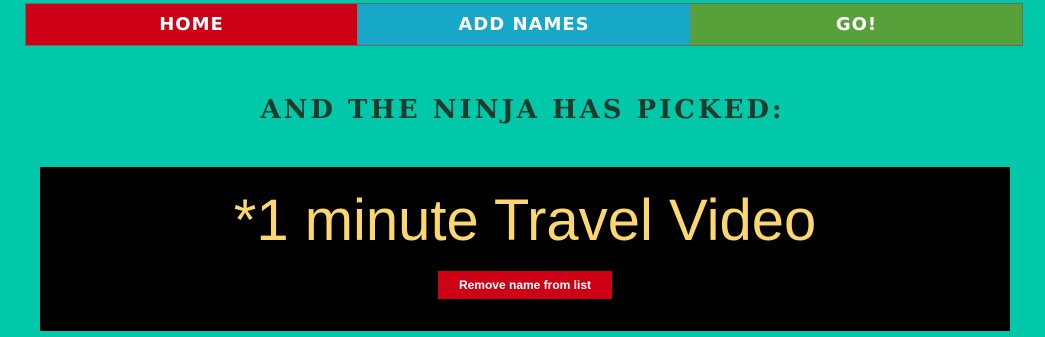 The image size is (1045, 337). What do you see at coordinates (525, 285) in the screenshot?
I see `remove-name-button: Remove name from list` at bounding box center [525, 285].